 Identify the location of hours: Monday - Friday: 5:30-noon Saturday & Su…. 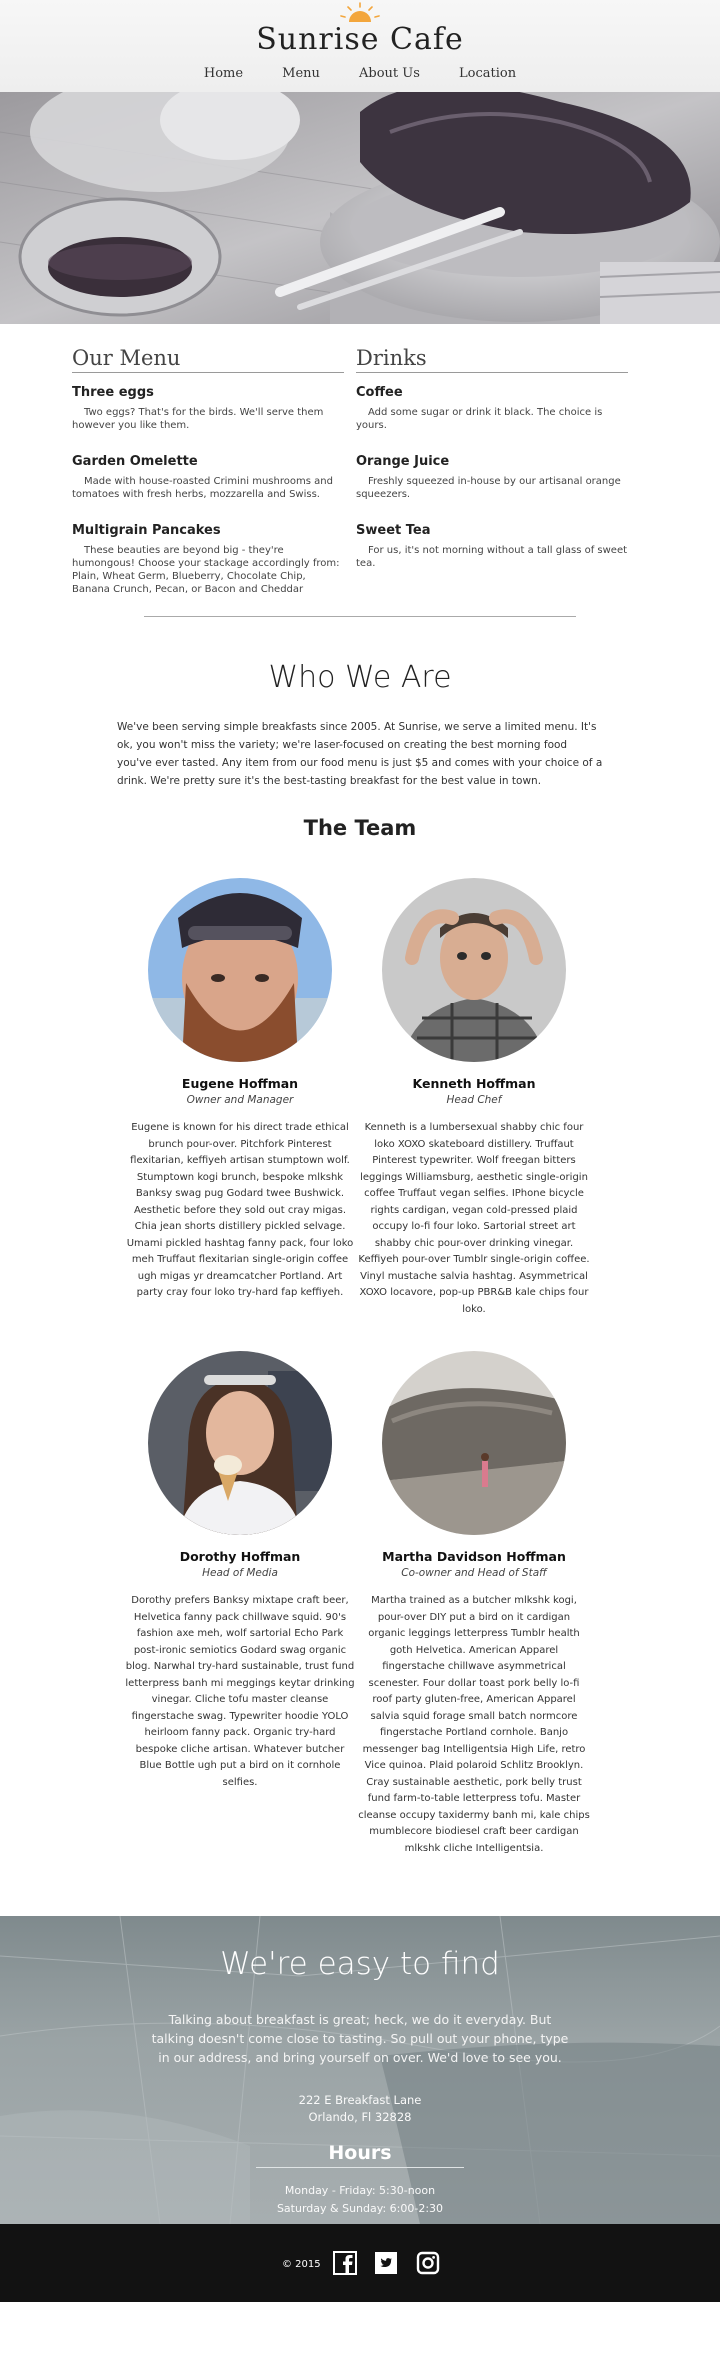
(360, 2200).